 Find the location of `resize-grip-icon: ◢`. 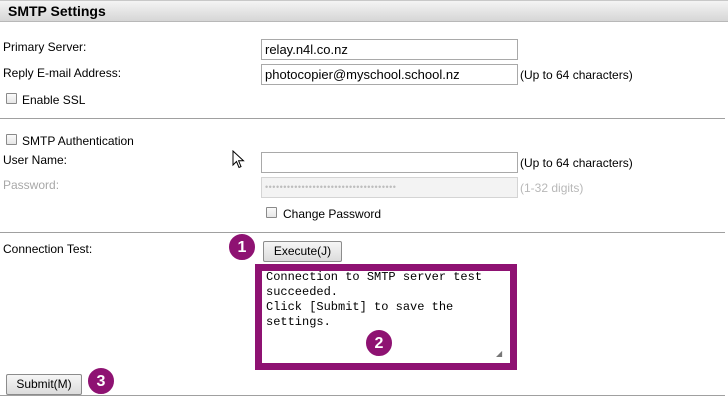

resize-grip-icon: ◢ is located at coordinates (500, 354).